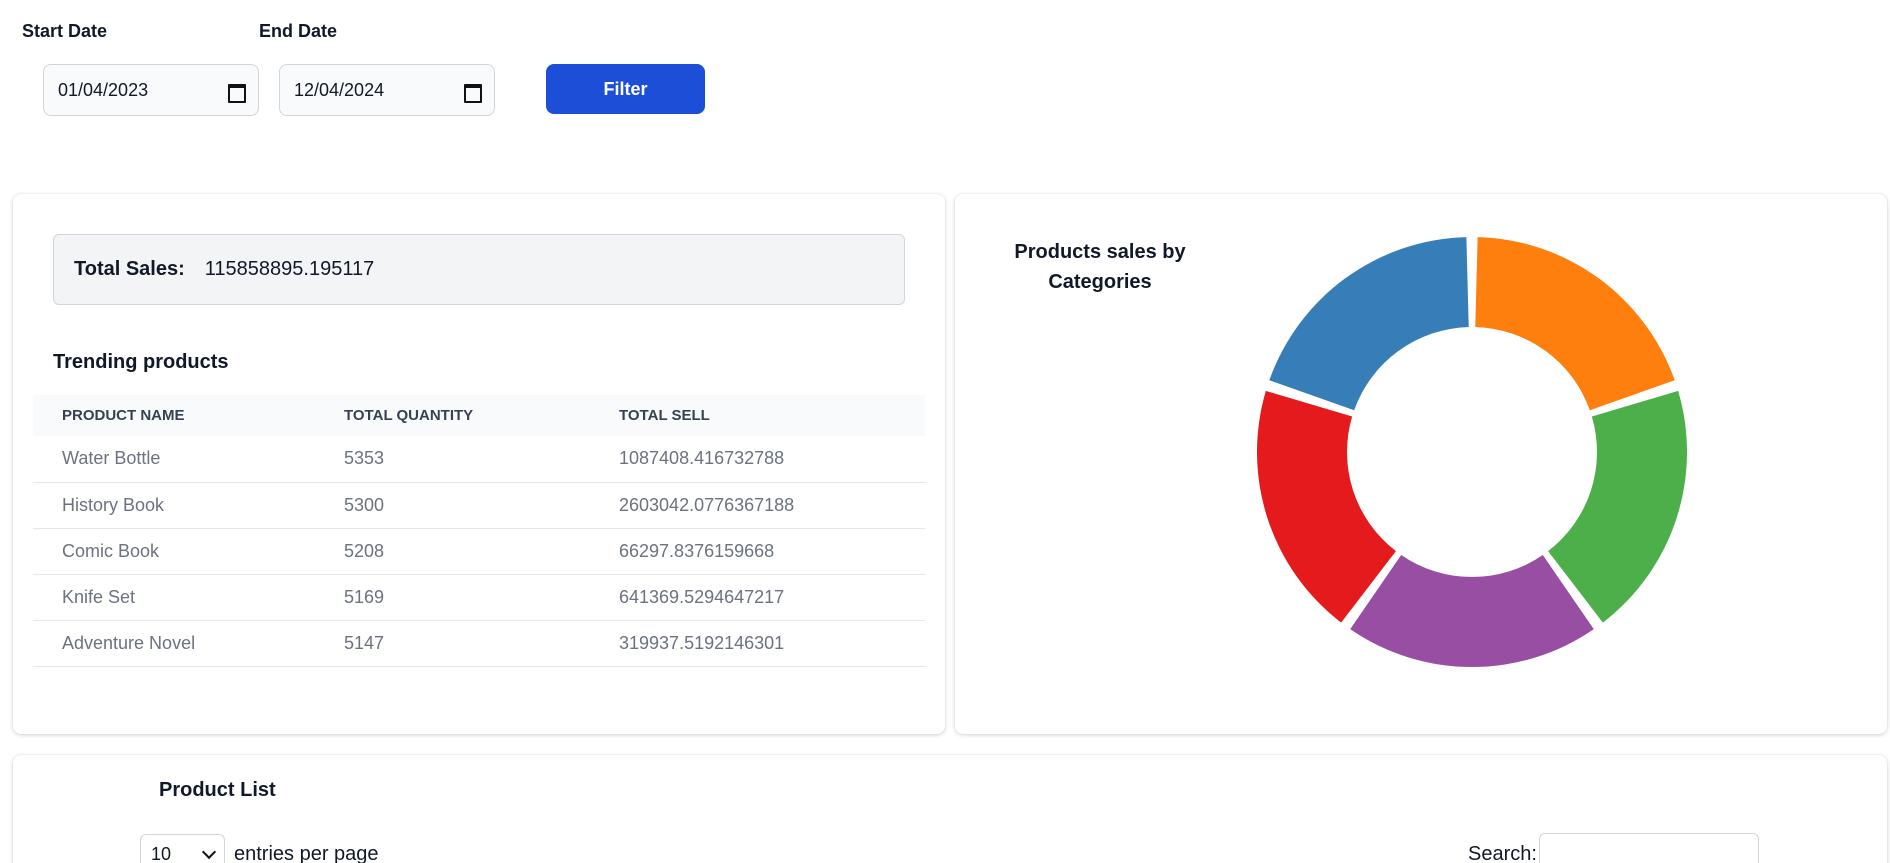 The width and height of the screenshot is (1890, 863). I want to click on start-date-label: Start Date, so click(65, 31).